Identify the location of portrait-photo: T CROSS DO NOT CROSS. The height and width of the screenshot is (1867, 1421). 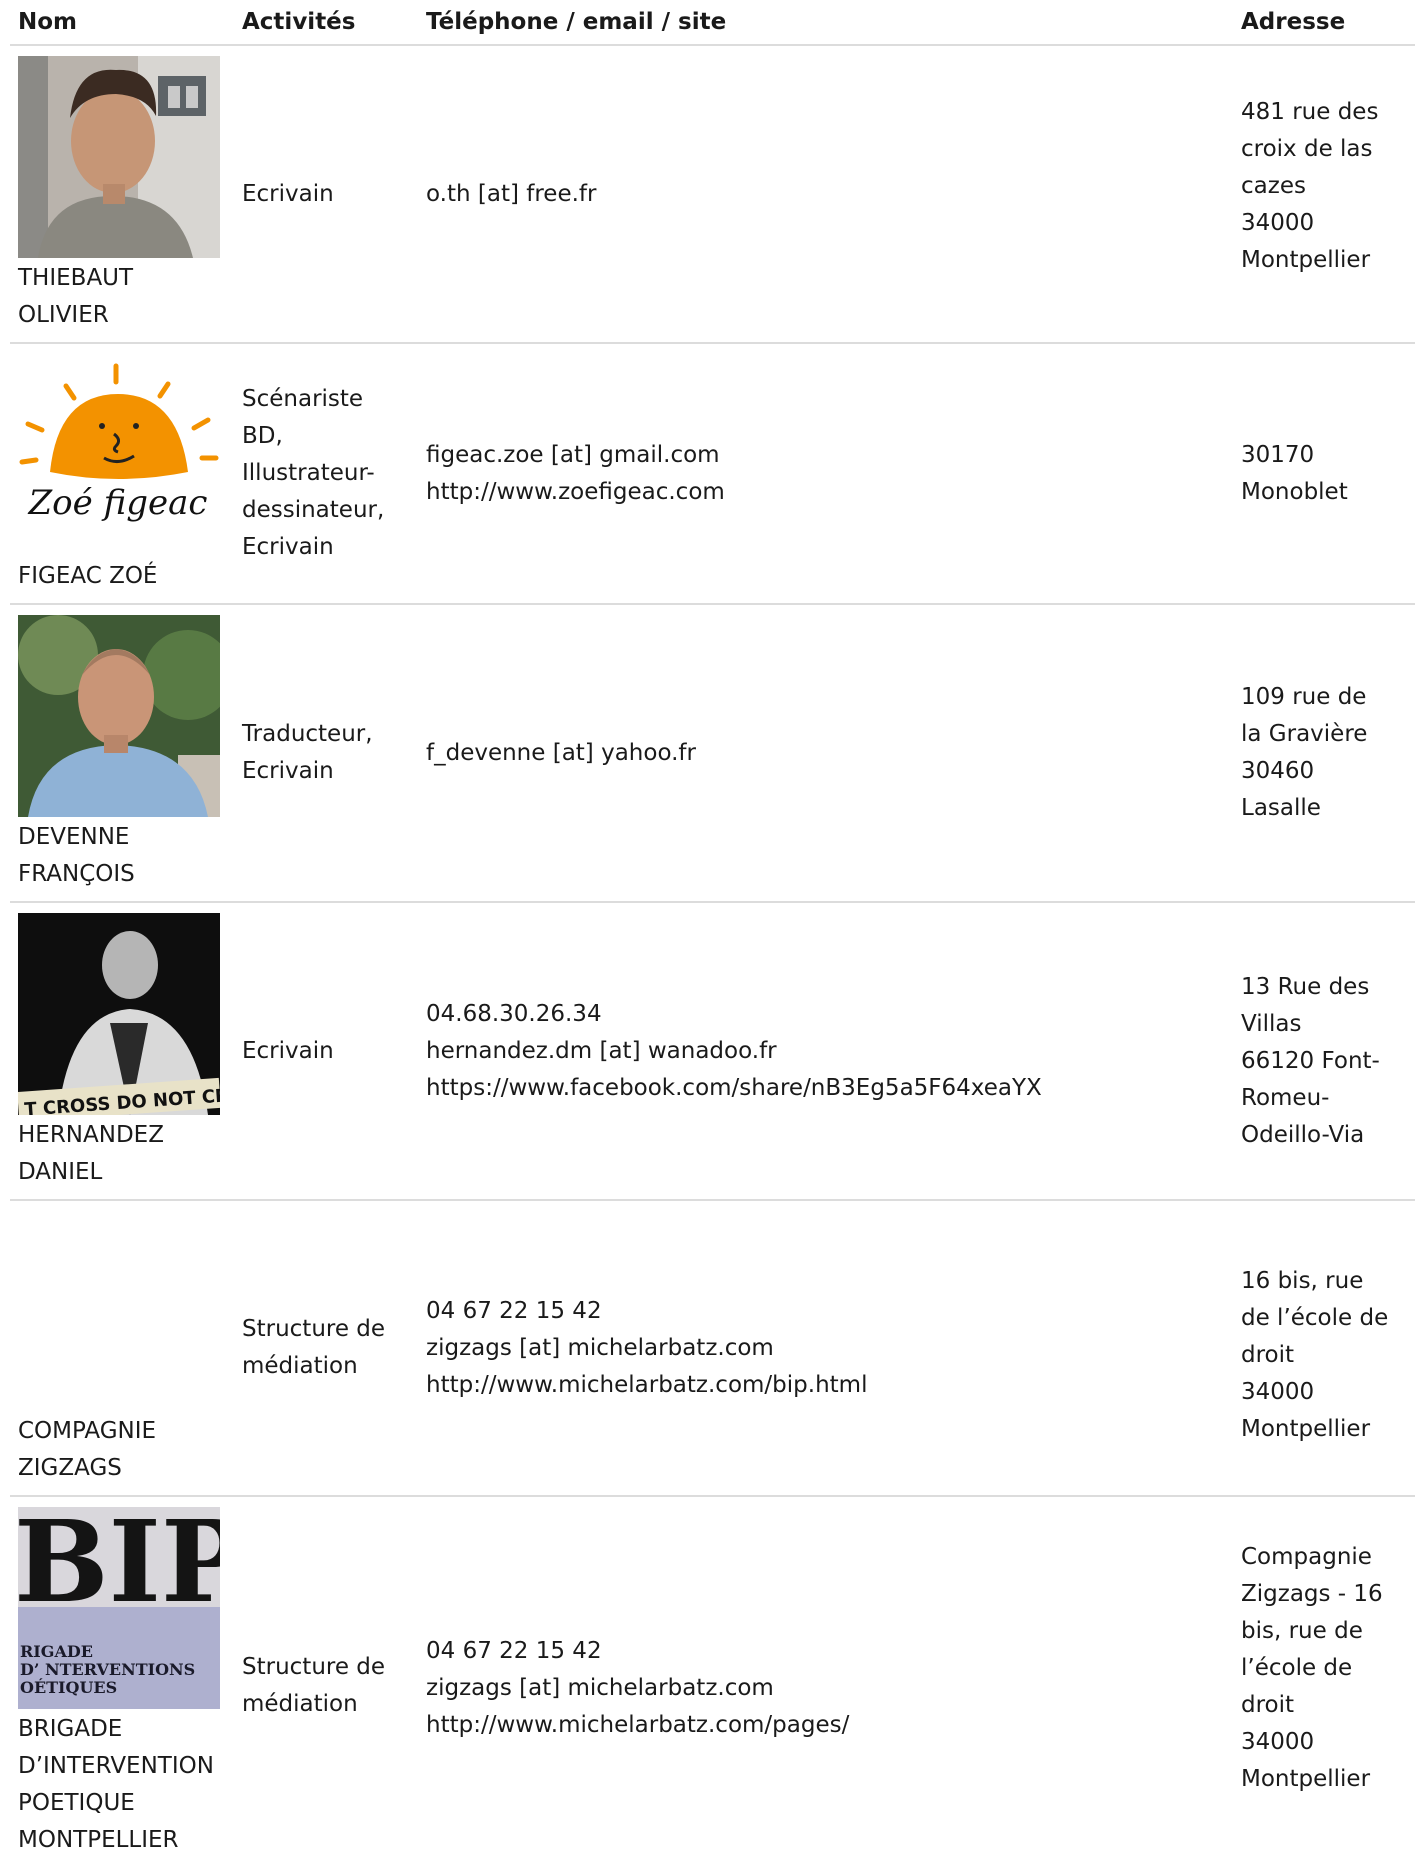
(119, 1014).